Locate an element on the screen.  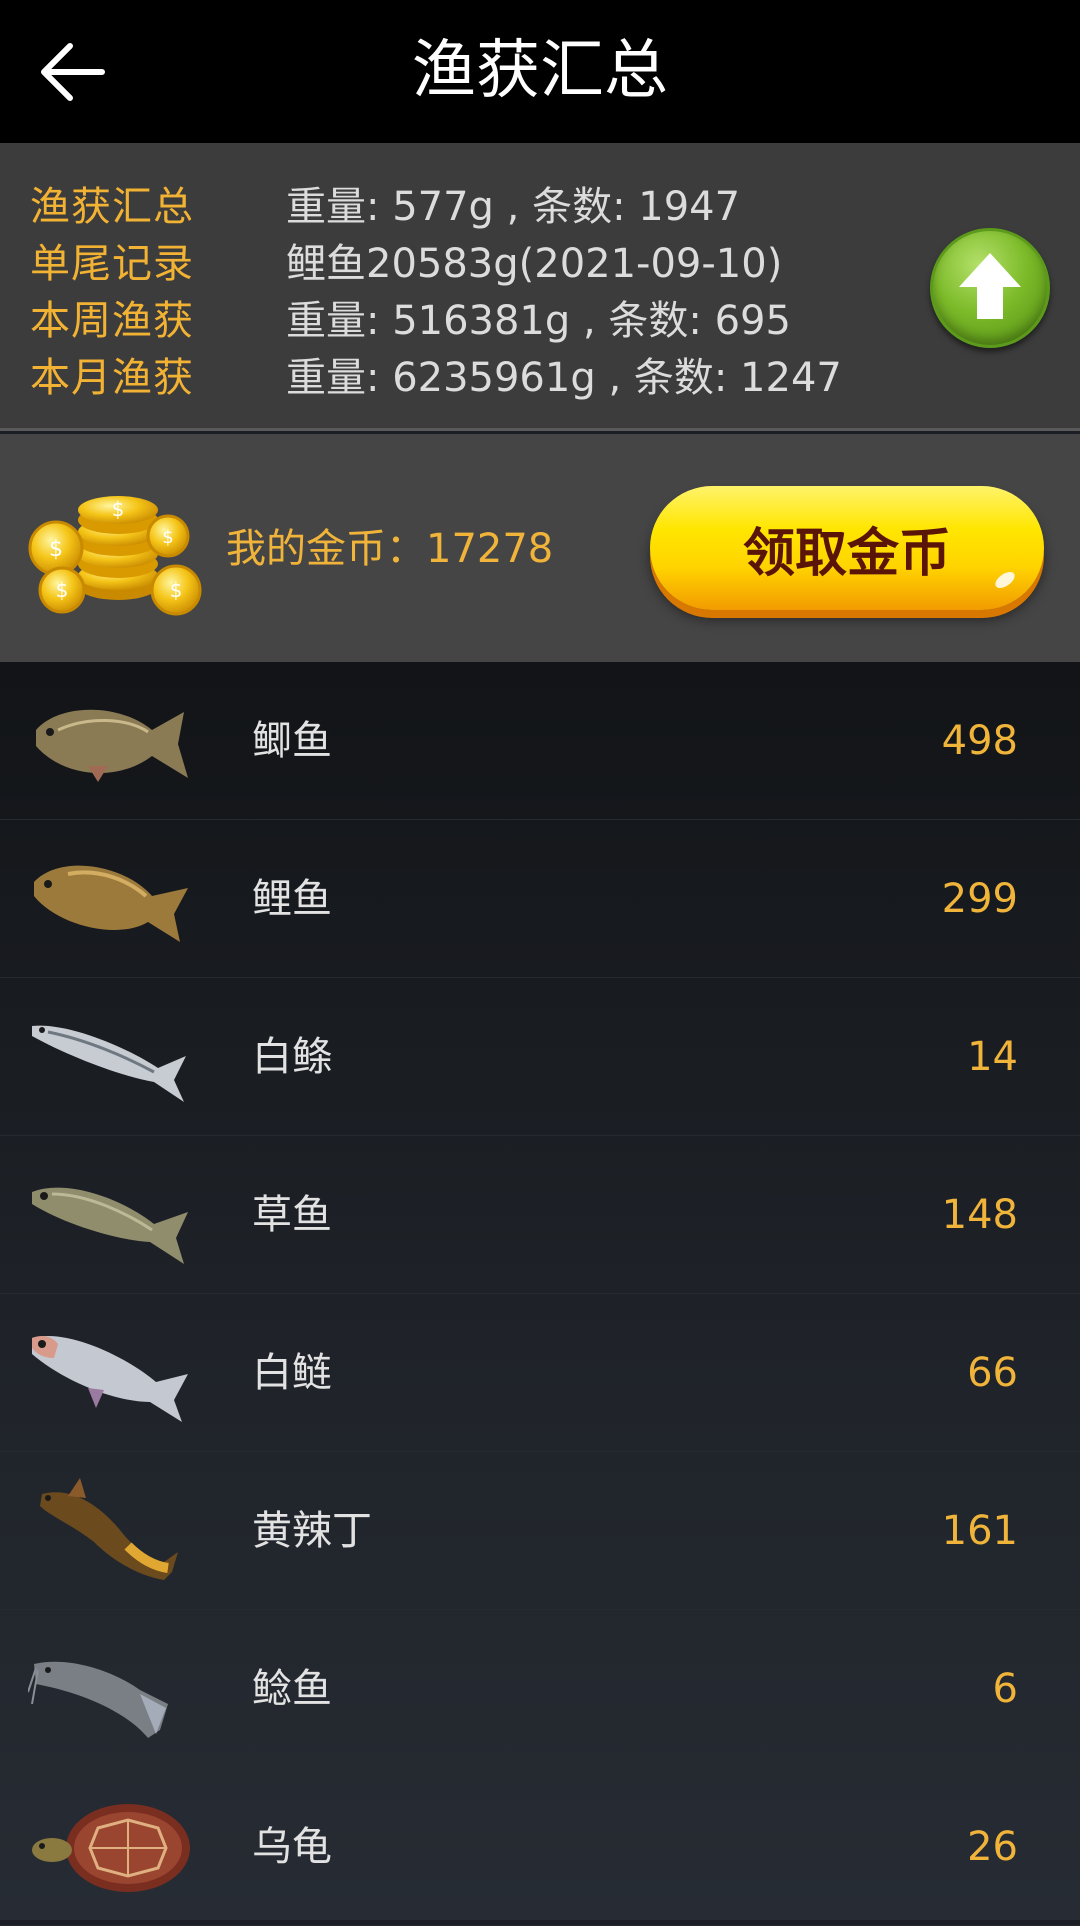
stat-value: 重量: 6235961g , 条数: 1247 is located at coordinates (564, 378).